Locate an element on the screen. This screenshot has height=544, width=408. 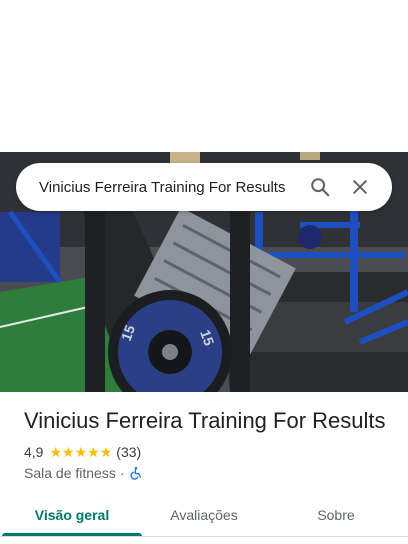
tab-label: Sobre is located at coordinates (336, 515).